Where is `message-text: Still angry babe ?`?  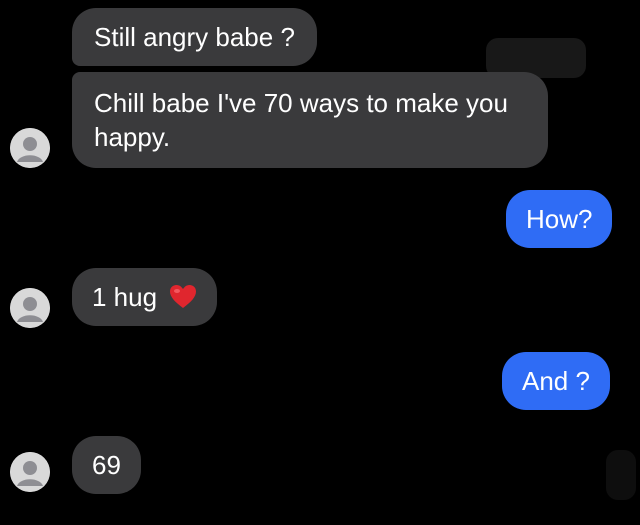 message-text: Still angry babe ? is located at coordinates (194, 37).